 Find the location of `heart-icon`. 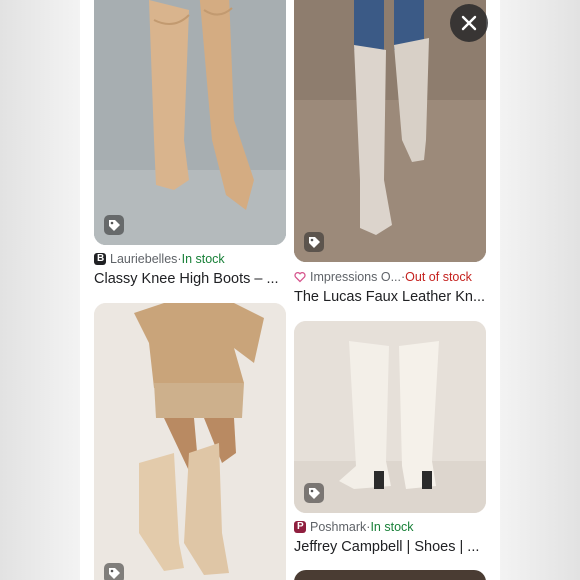

heart-icon is located at coordinates (300, 277).